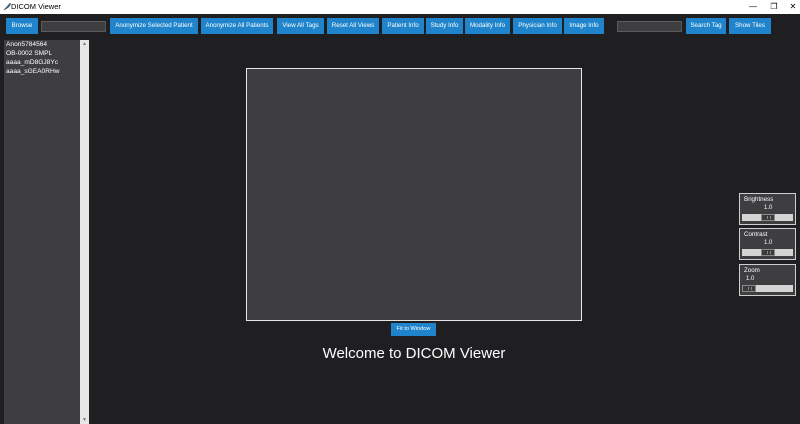 This screenshot has height=424, width=800. What do you see at coordinates (300, 26) in the screenshot?
I see `view-all-tags-button: View All Tags` at bounding box center [300, 26].